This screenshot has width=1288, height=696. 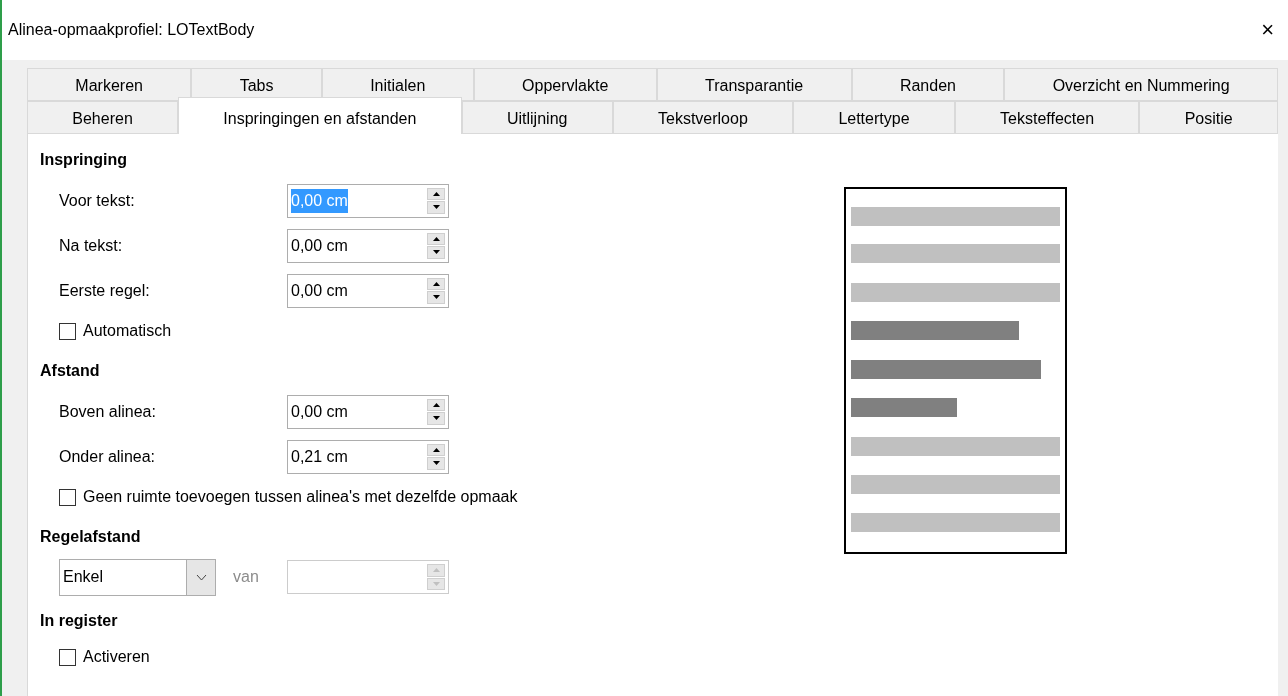 I want to click on tab: Lettertype, so click(x=874, y=117).